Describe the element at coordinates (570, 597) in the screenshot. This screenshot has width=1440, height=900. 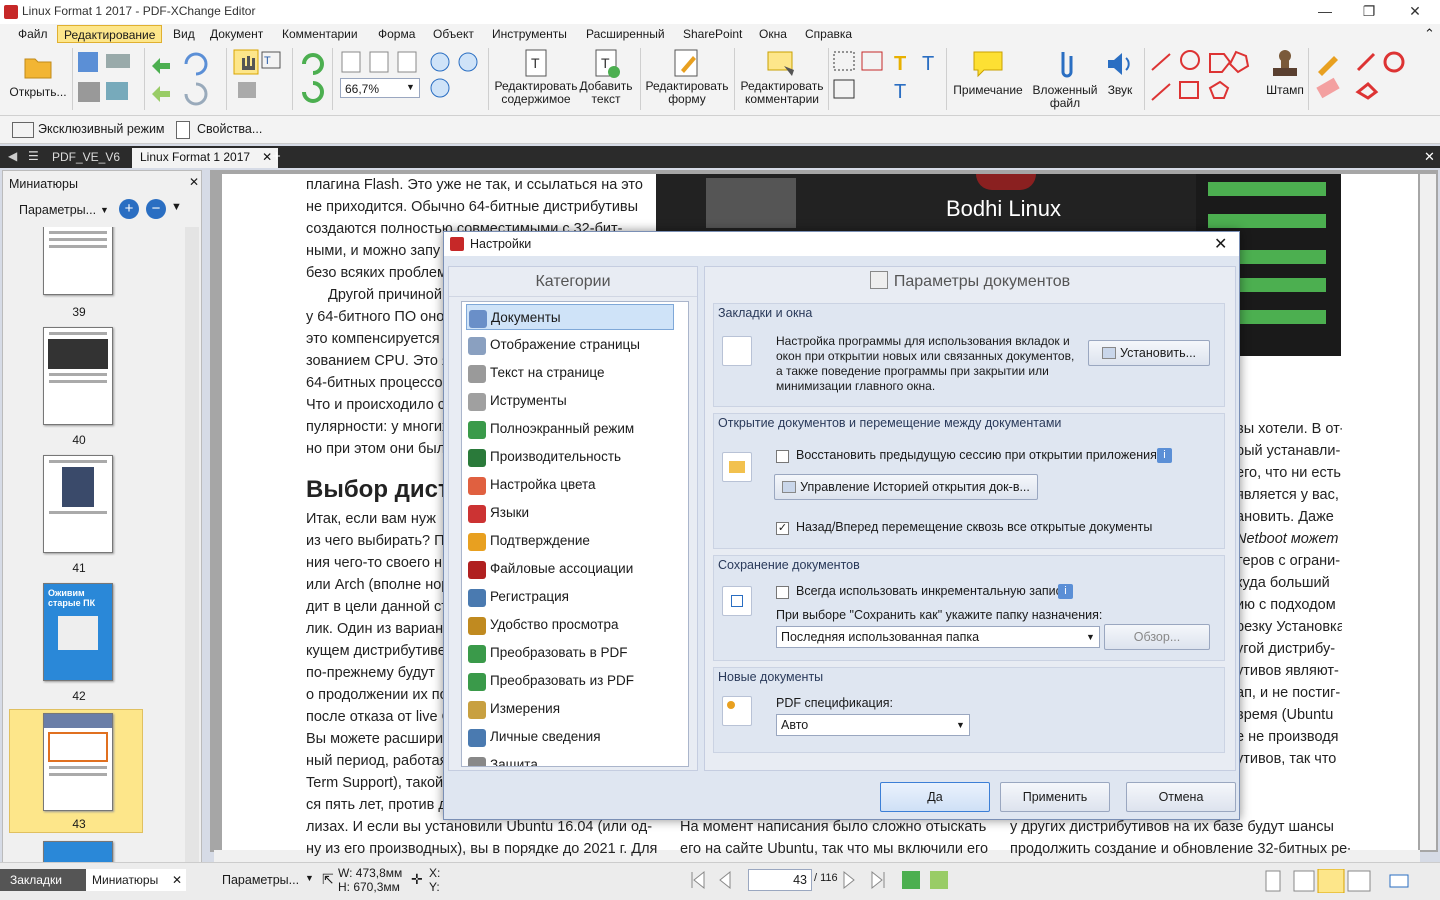
I see `category-item: Регистрация` at that location.